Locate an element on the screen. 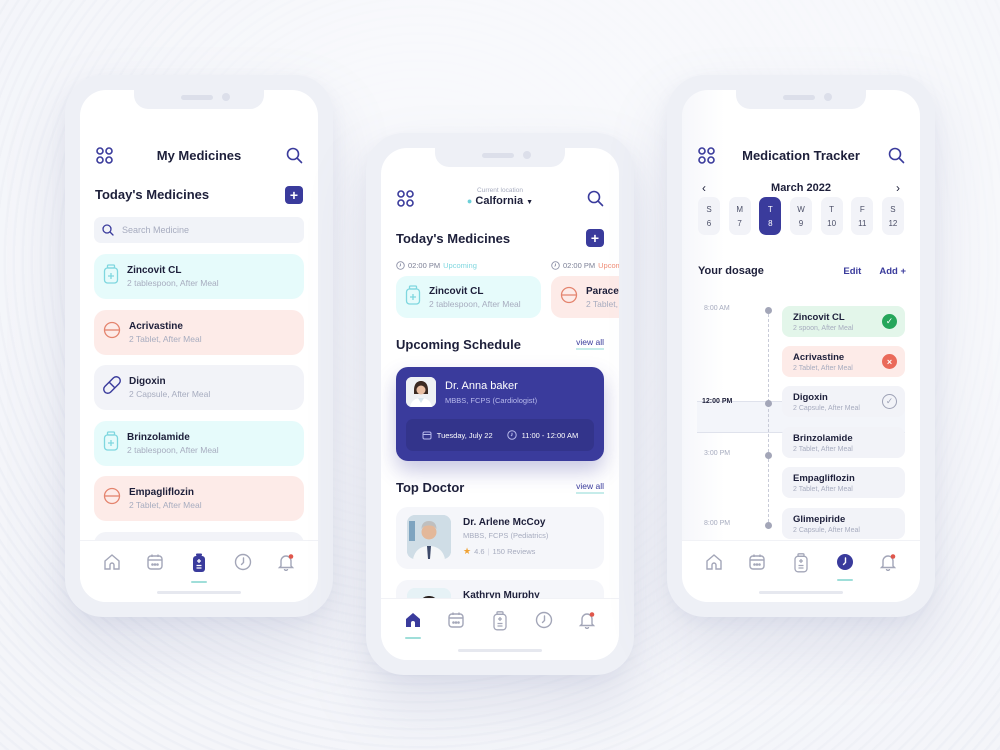 This screenshot has height=750, width=1000. medicine-detail: 2 Capsule, After Meal is located at coordinates (170, 394).